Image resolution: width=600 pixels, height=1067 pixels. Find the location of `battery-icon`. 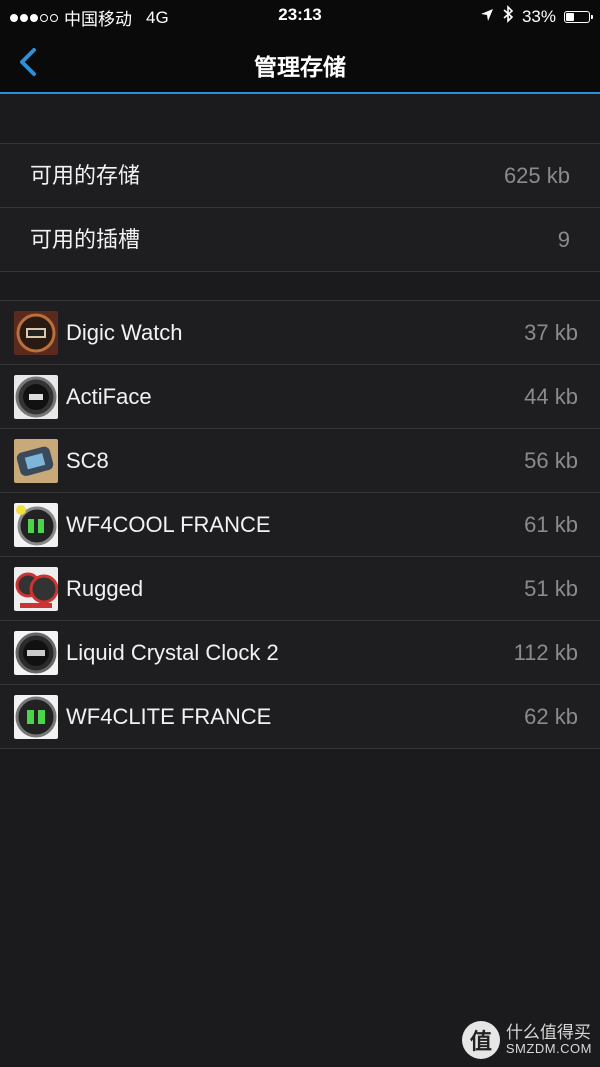

battery-icon is located at coordinates (578, 16).